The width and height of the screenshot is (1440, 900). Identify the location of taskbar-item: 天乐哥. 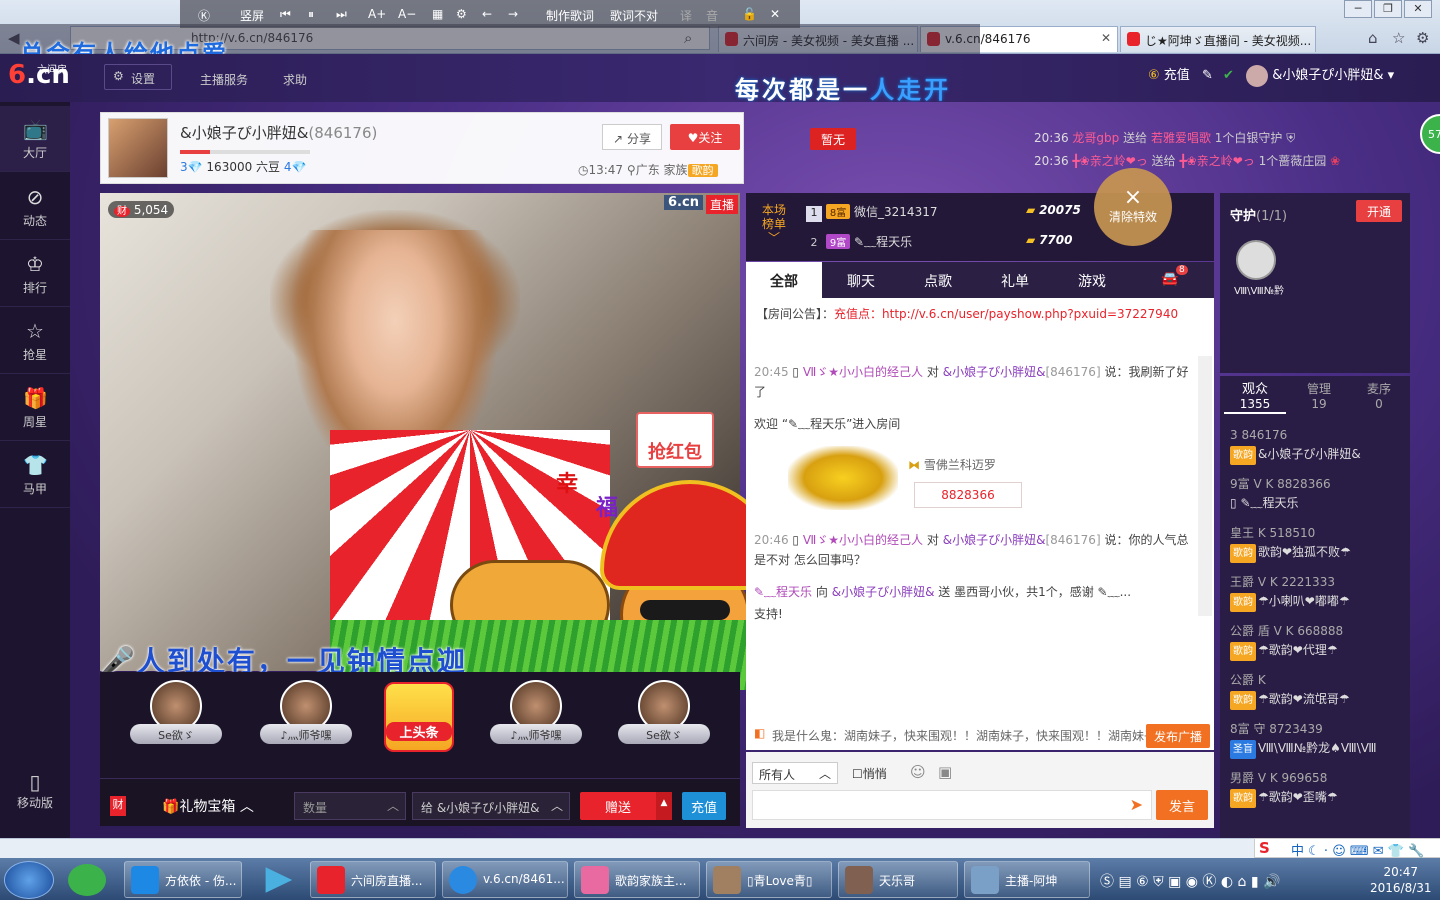
(898, 879).